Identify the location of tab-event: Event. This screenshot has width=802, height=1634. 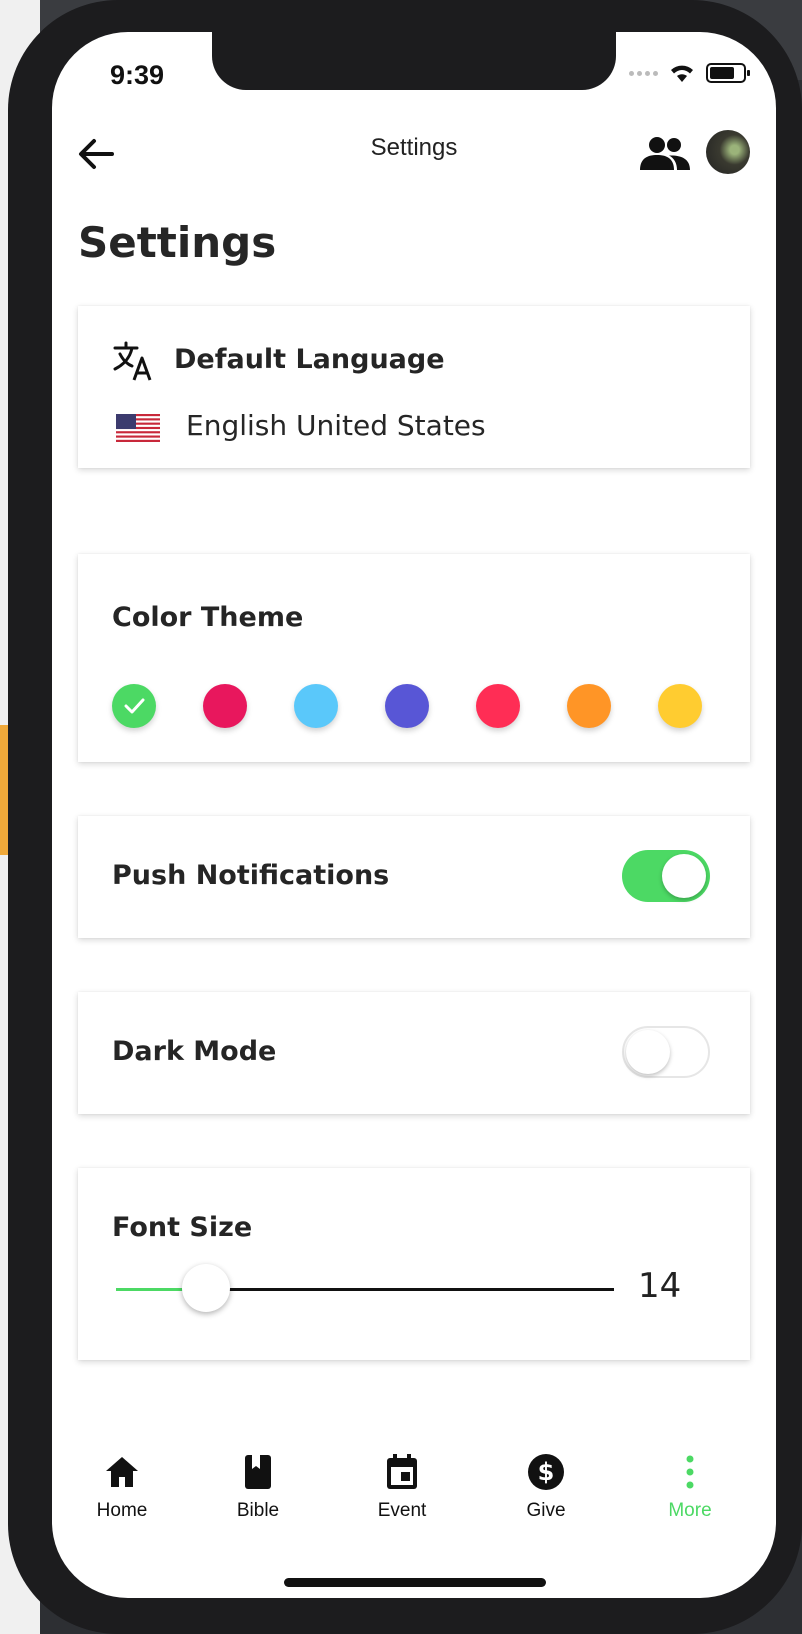
(402, 1487).